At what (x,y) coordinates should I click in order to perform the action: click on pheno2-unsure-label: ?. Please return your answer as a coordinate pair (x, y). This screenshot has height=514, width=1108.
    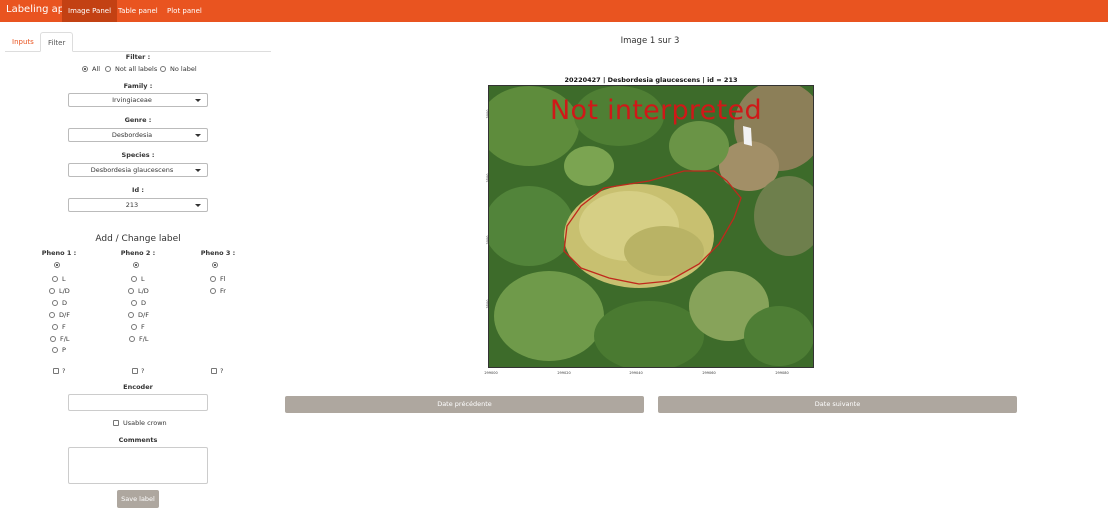
    Looking at the image, I should click on (143, 371).